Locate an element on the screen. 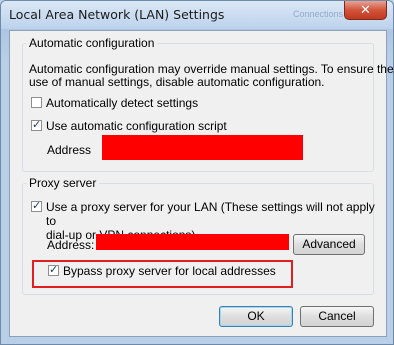 The height and width of the screenshot is (345, 394). bypass-checkbox is located at coordinates (53, 269).